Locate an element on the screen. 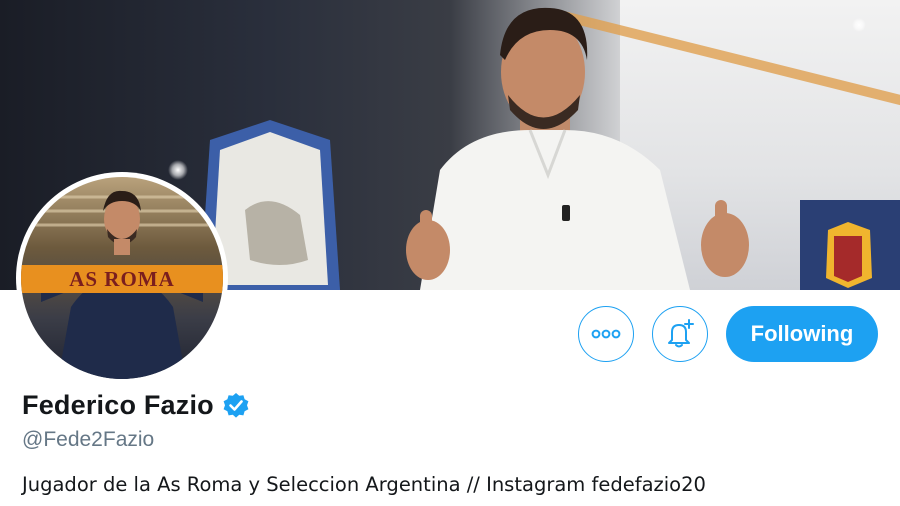  user-handle: @Fede2Fazio is located at coordinates (88, 439).